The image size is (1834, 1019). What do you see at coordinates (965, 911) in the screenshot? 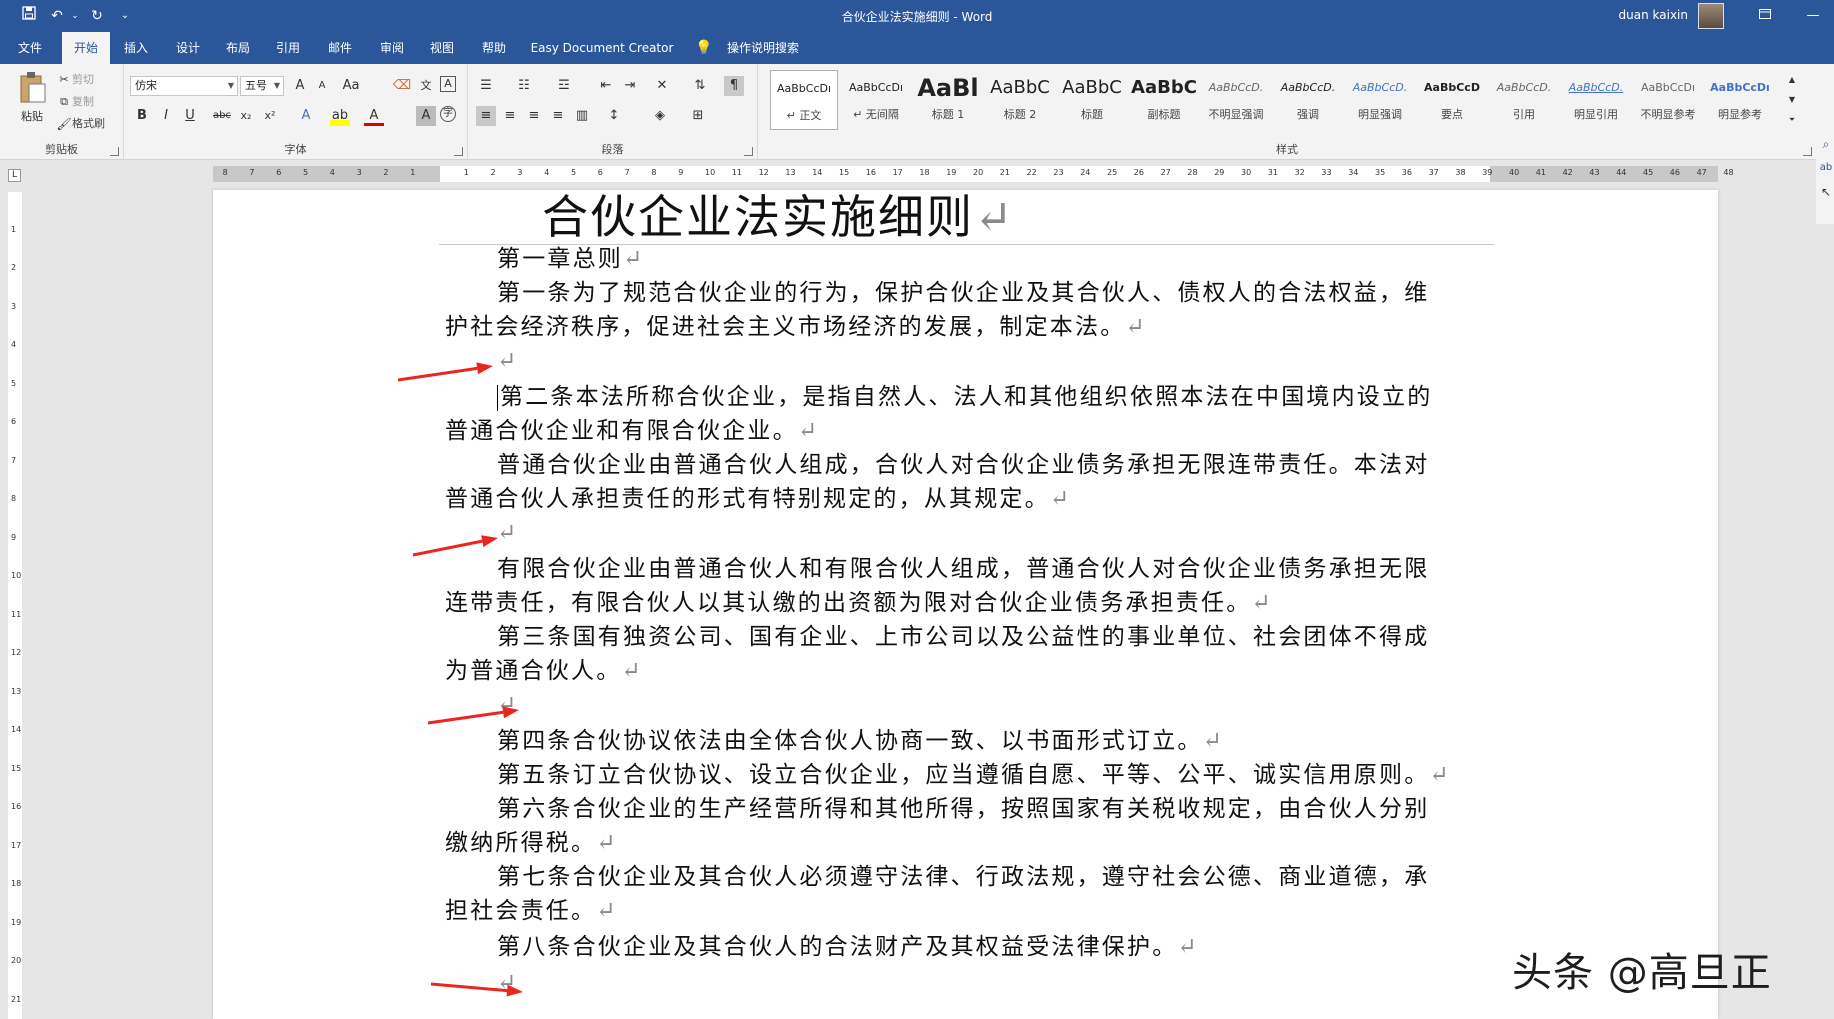
I see `document-paragraph: 担社会责任。↵` at bounding box center [965, 911].